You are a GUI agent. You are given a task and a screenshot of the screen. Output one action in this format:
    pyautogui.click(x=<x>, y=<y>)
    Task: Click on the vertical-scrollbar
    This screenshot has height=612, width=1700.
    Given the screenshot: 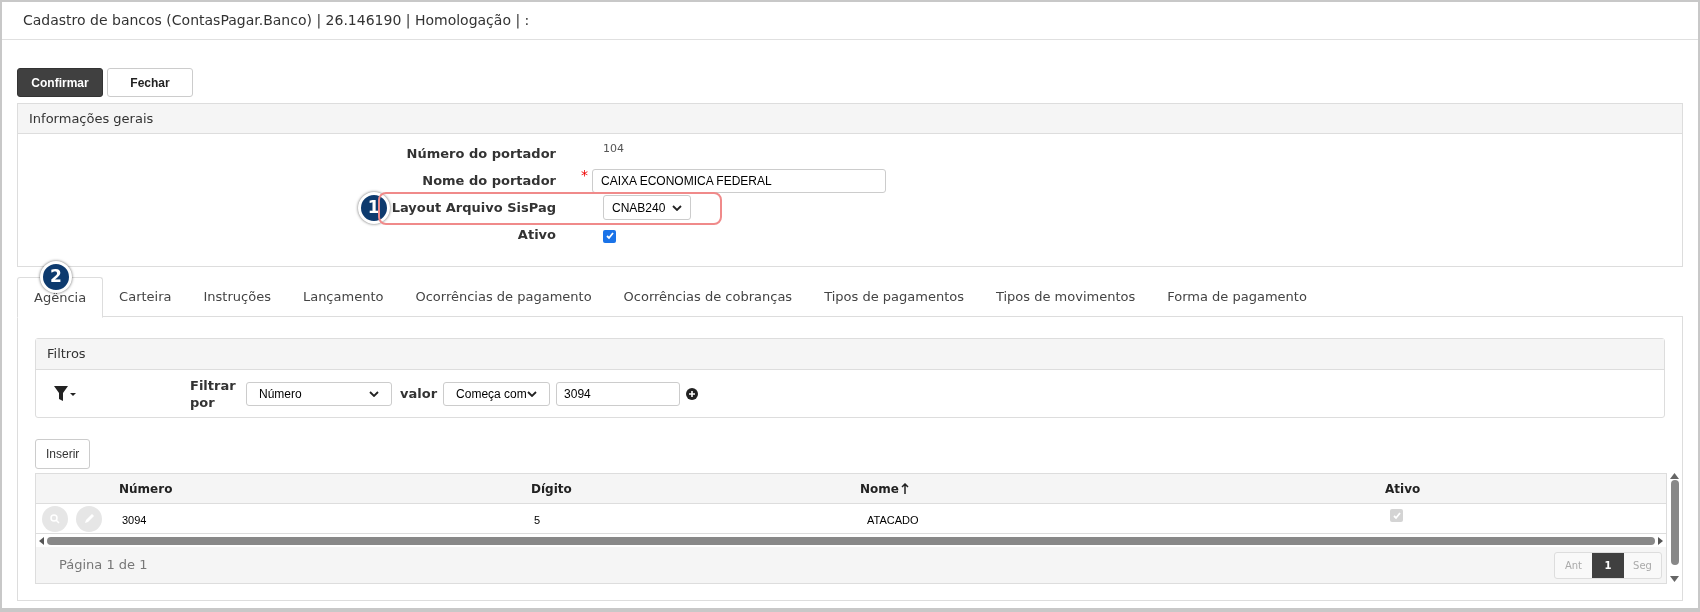 What is the action you would take?
    pyautogui.click(x=1674, y=527)
    